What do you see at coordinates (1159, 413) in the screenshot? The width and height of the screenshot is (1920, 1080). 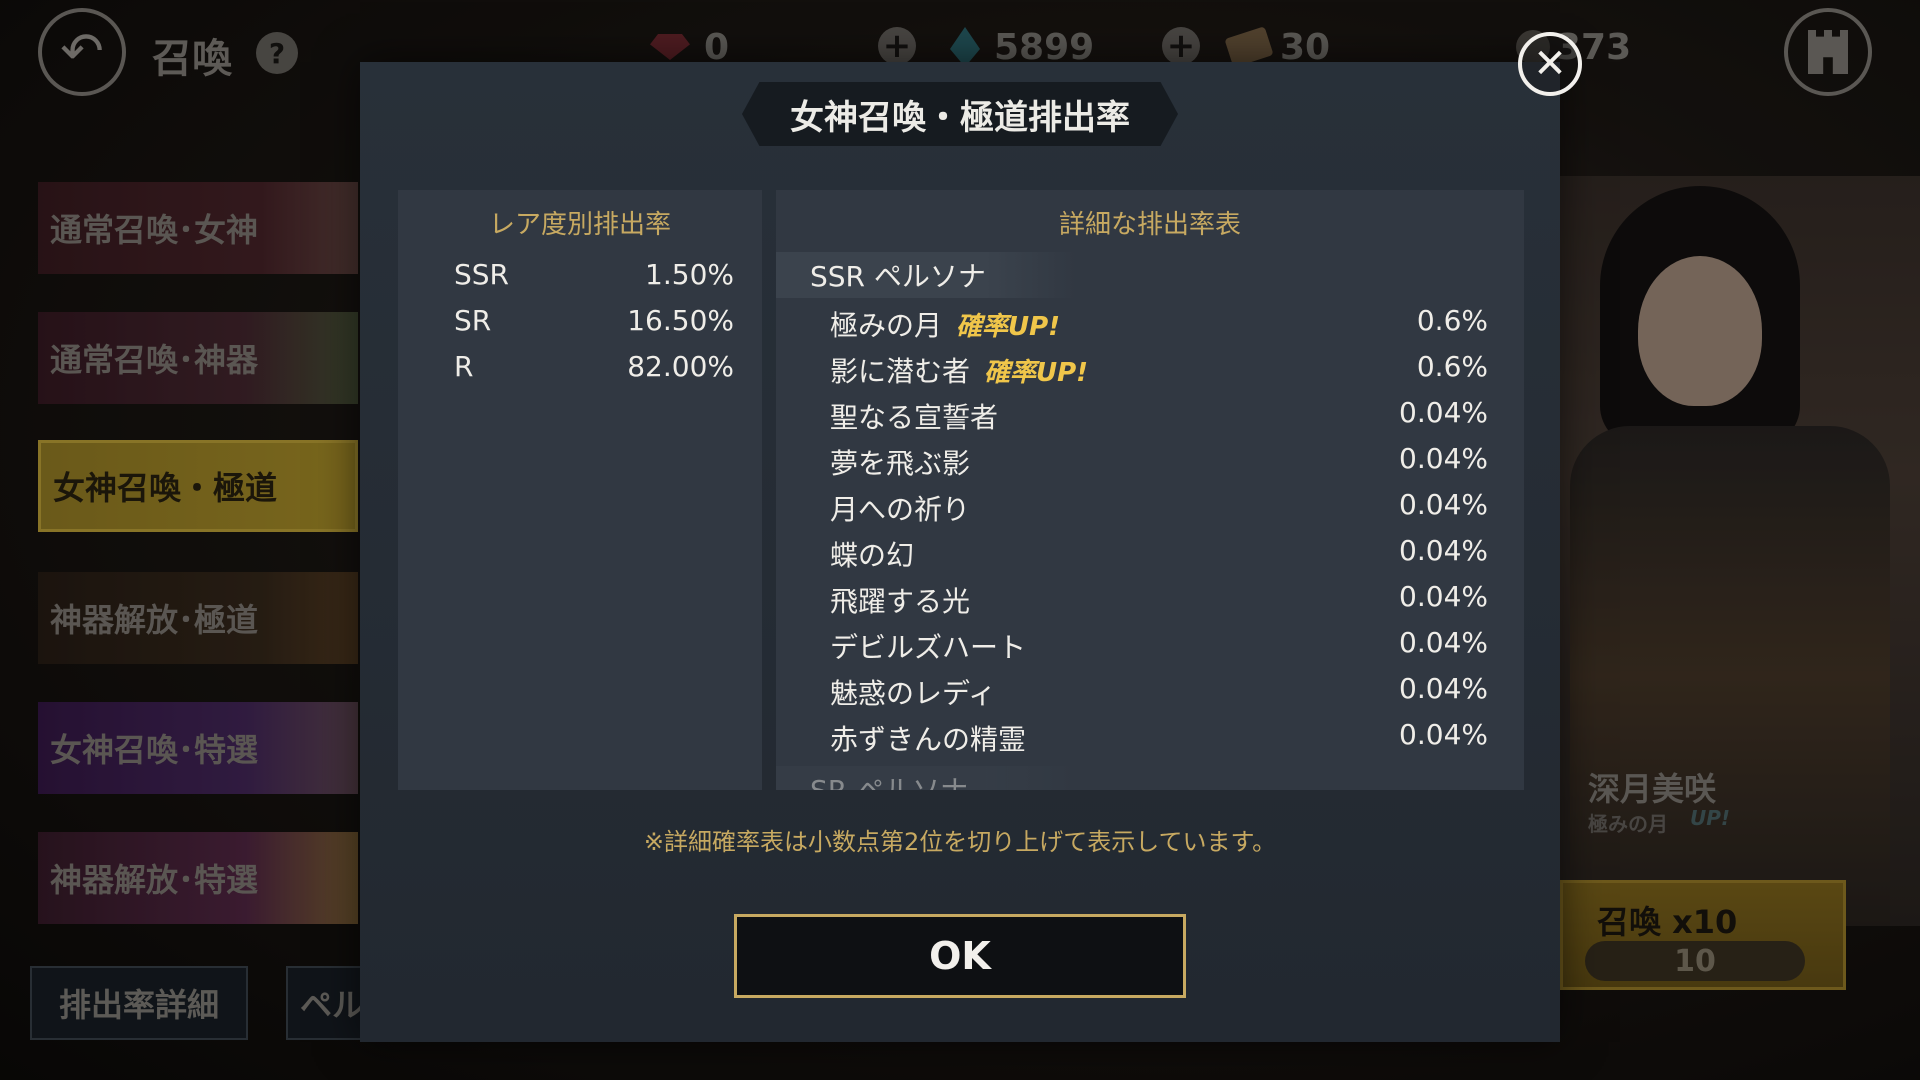 I see `detail-row: 聖なる宣誓者 0.04%` at bounding box center [1159, 413].